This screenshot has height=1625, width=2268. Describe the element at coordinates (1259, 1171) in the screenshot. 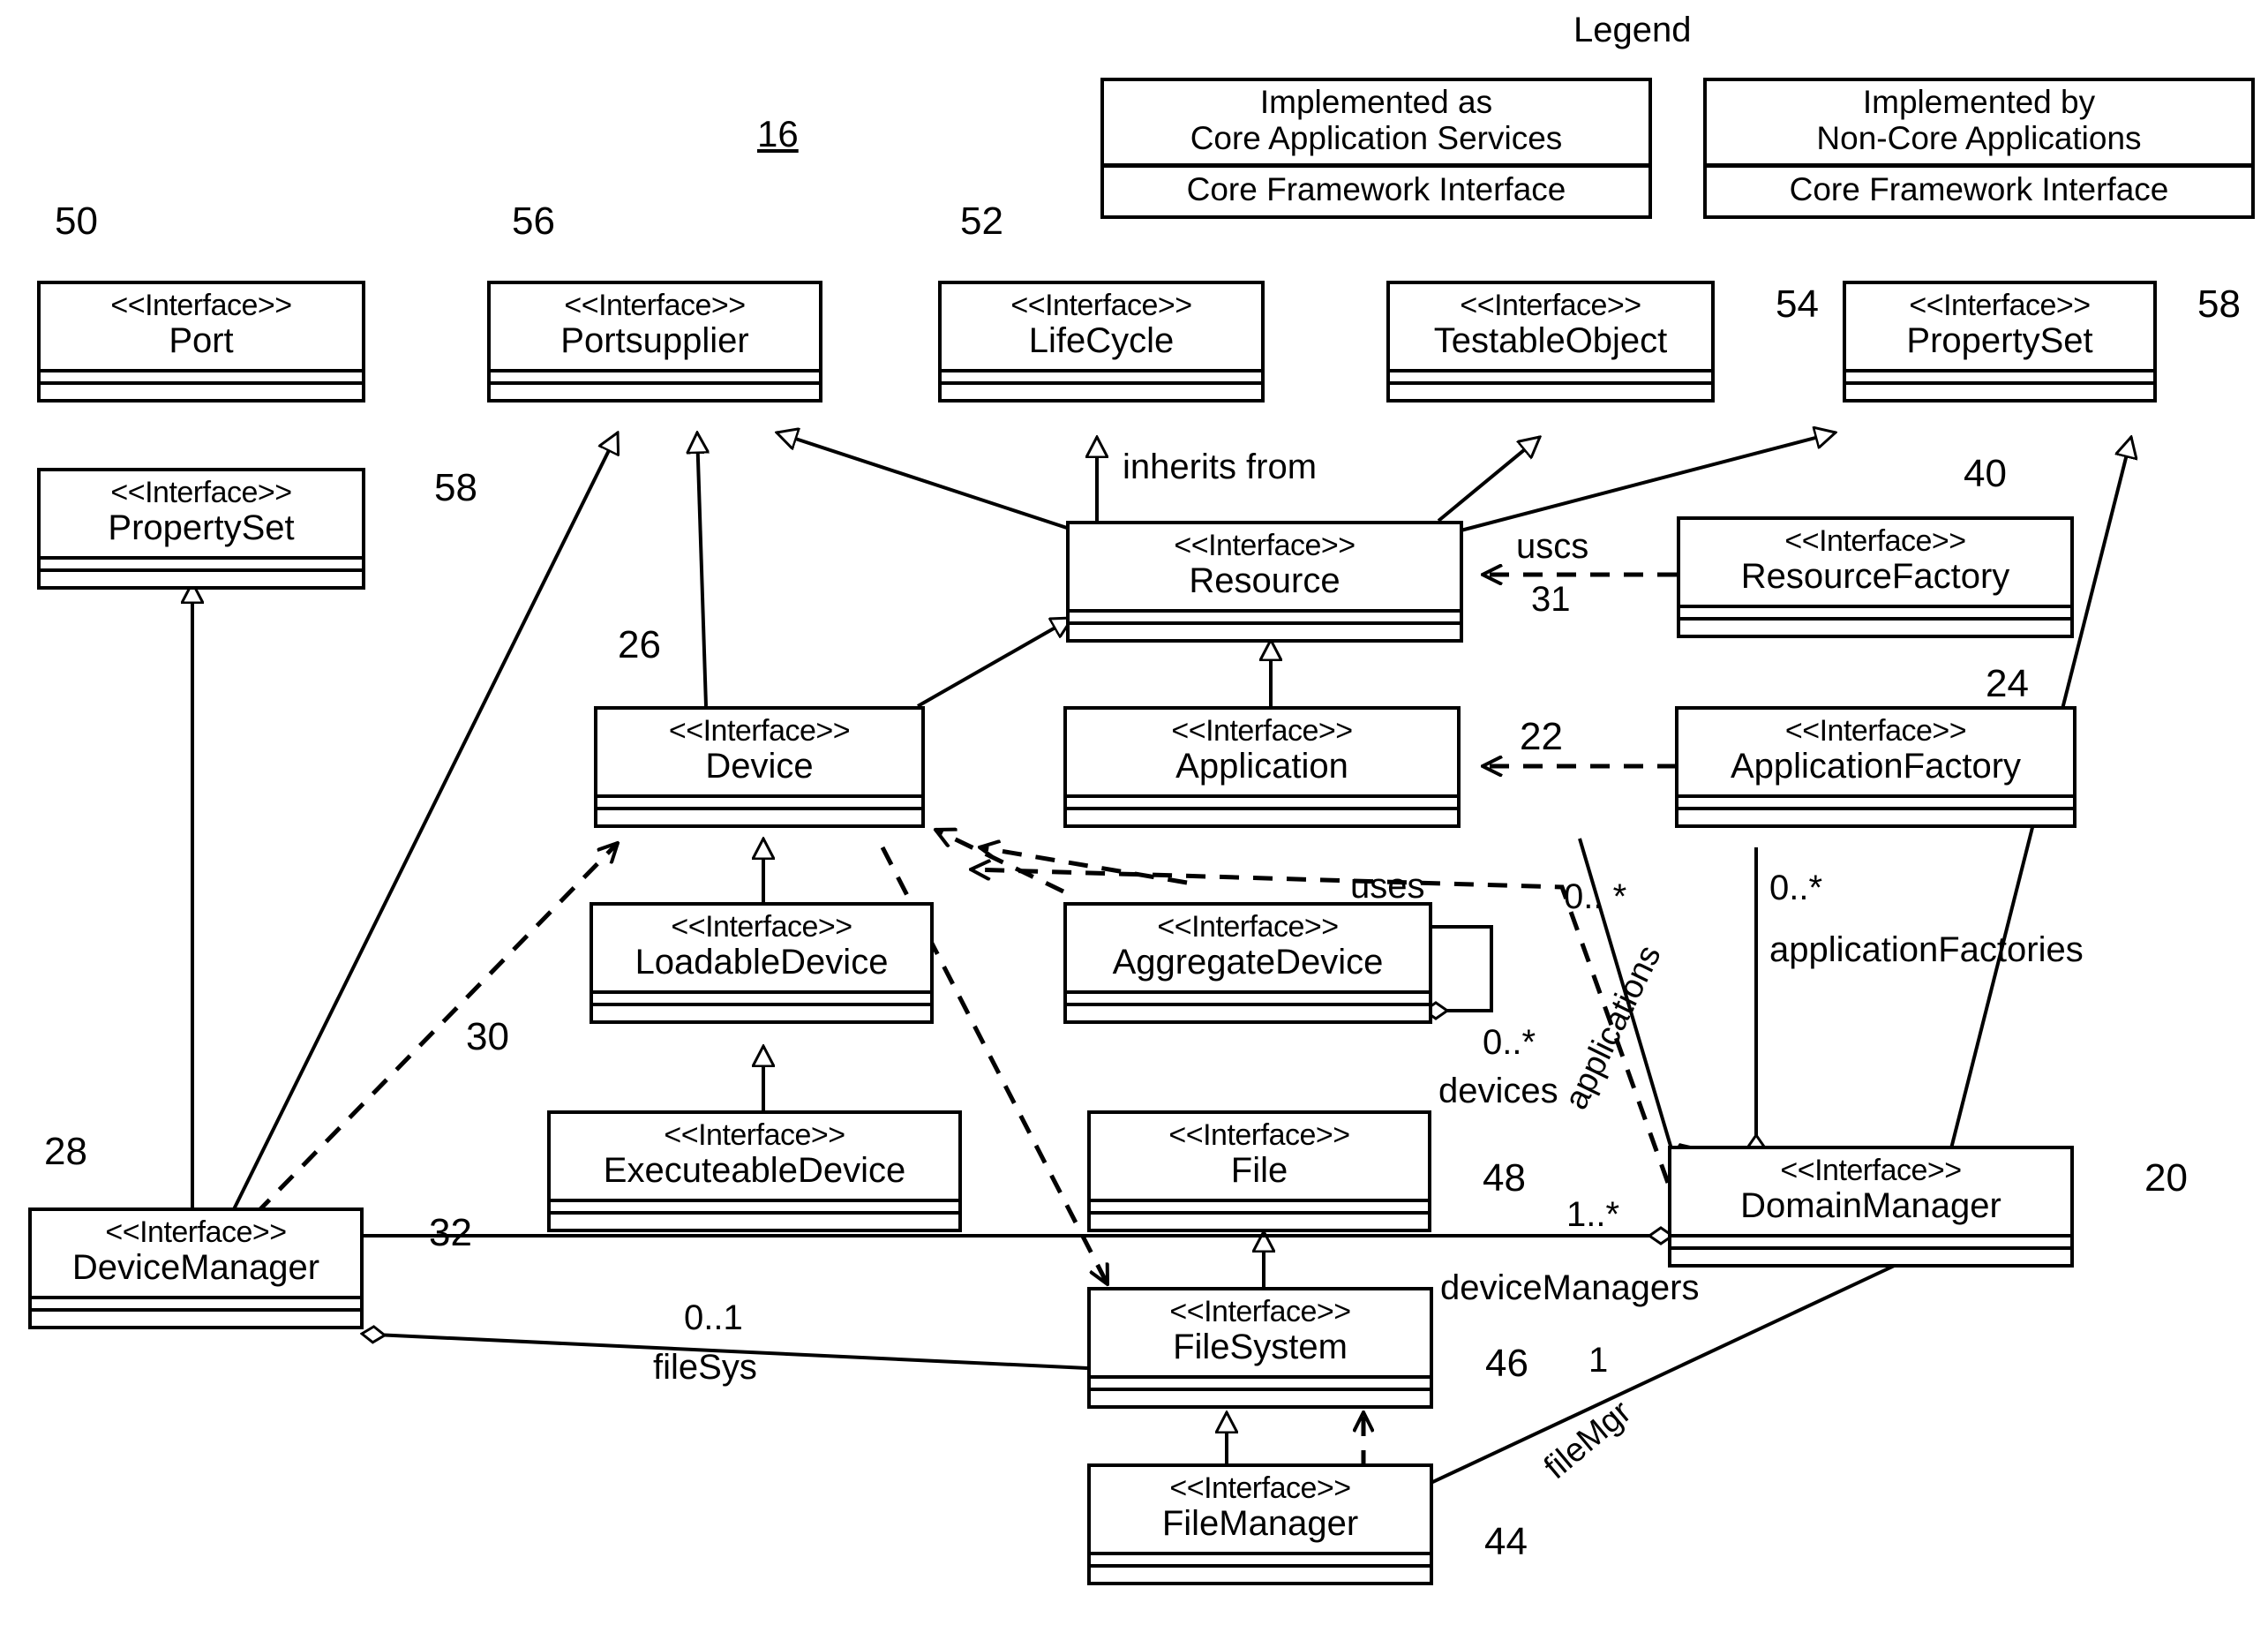

I see `interface-box-file: <<Interface>> File` at that location.